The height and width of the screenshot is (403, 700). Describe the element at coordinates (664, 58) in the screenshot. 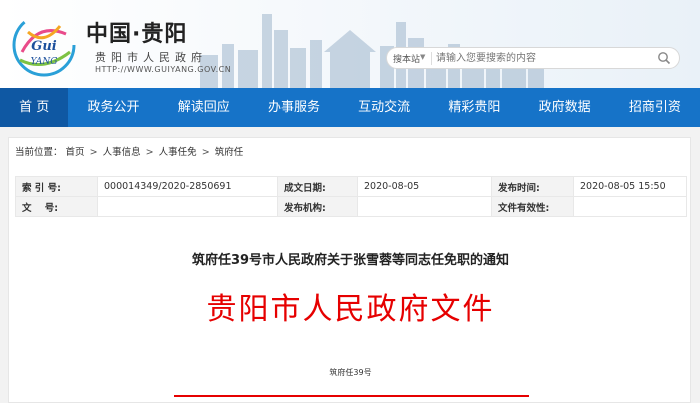

I see `search-icon` at that location.